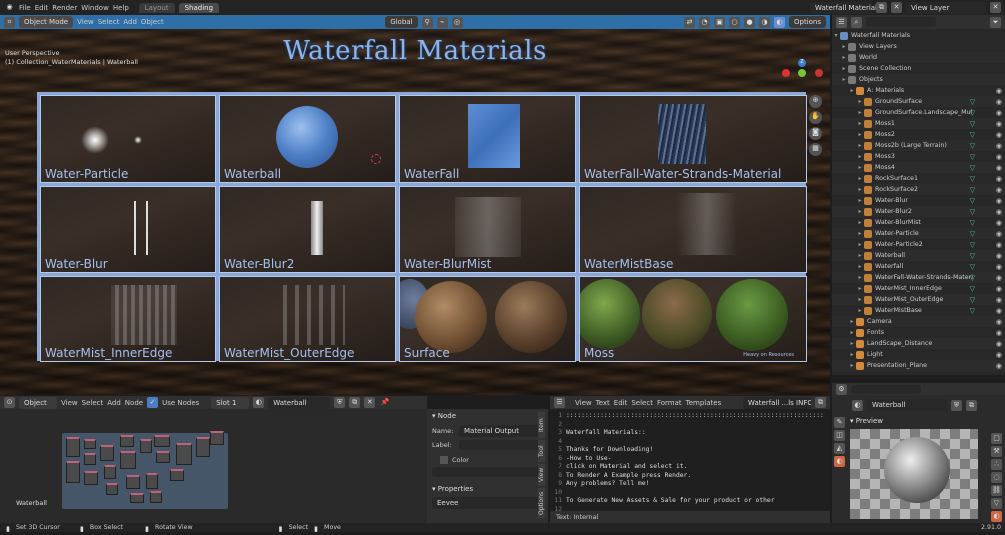 The width and height of the screenshot is (1005, 535). What do you see at coordinates (918, 112) in the screenshot?
I see `outliner-item: ▸ GroundSurface.Landscape_Mul ◉ ▽` at bounding box center [918, 112].